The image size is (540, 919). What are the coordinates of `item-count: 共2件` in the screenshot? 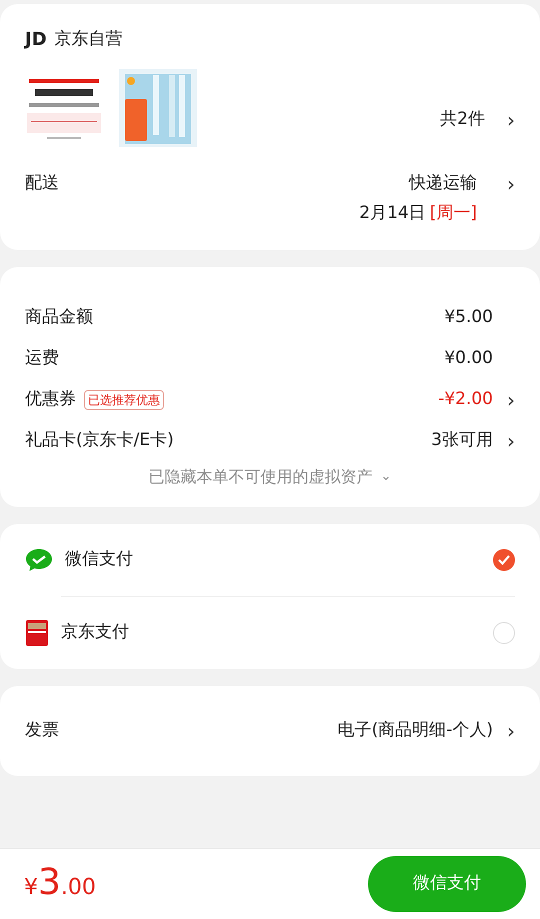 It's located at (462, 120).